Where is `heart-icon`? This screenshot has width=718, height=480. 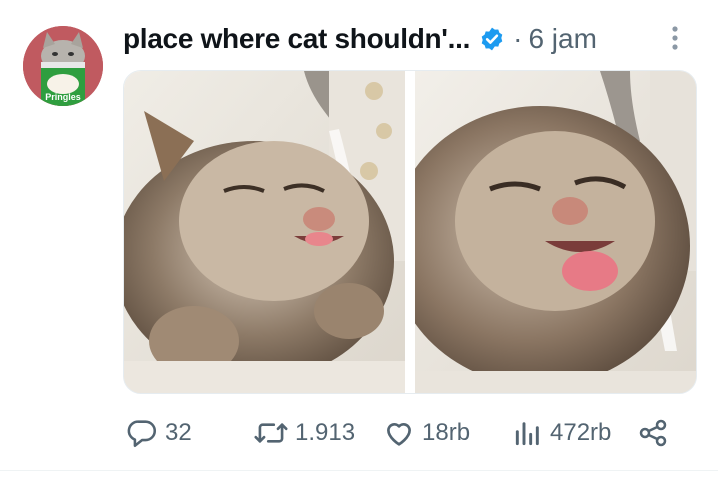 heart-icon is located at coordinates (399, 434).